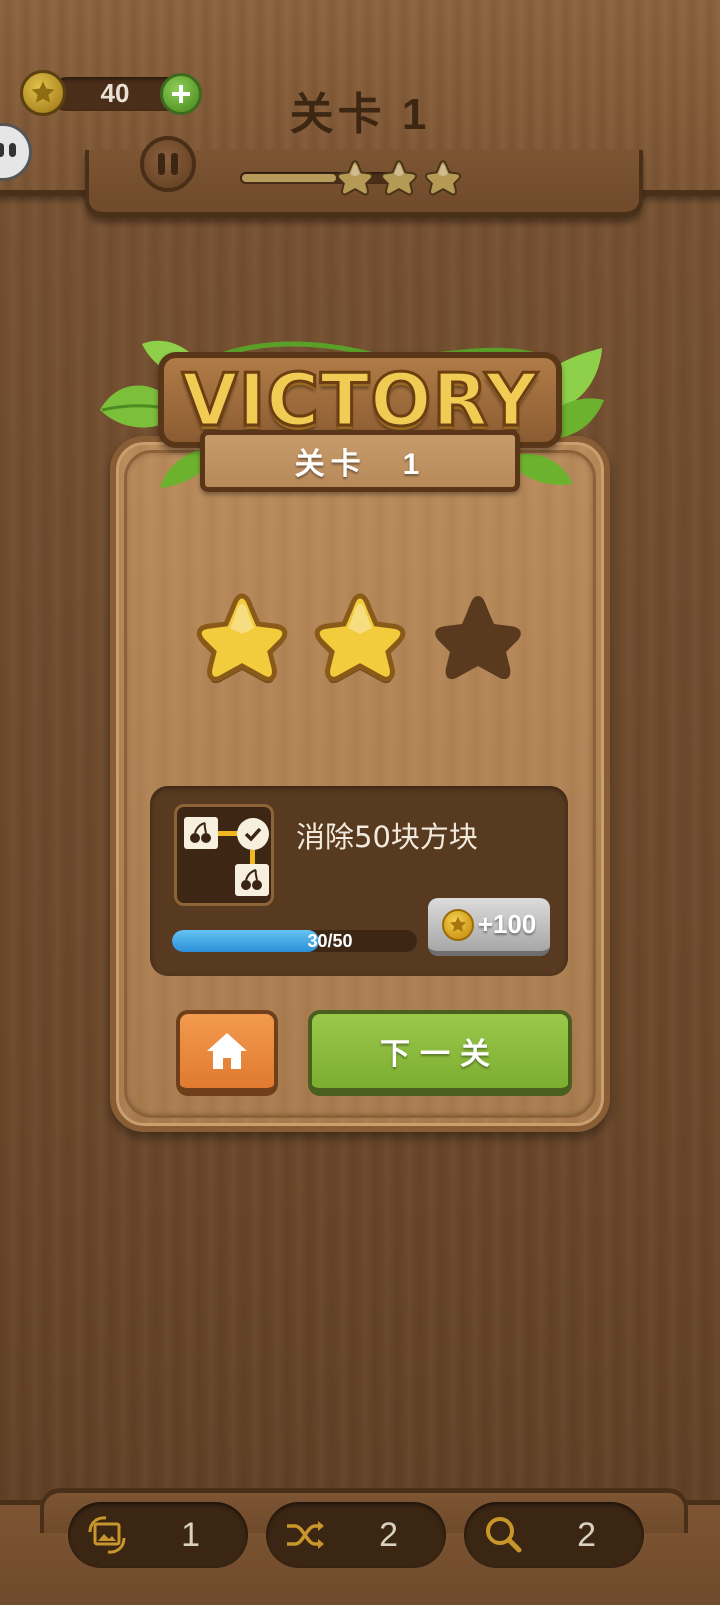 This screenshot has height=1605, width=720. Describe the element at coordinates (253, 834) in the screenshot. I see `check-icon` at that location.